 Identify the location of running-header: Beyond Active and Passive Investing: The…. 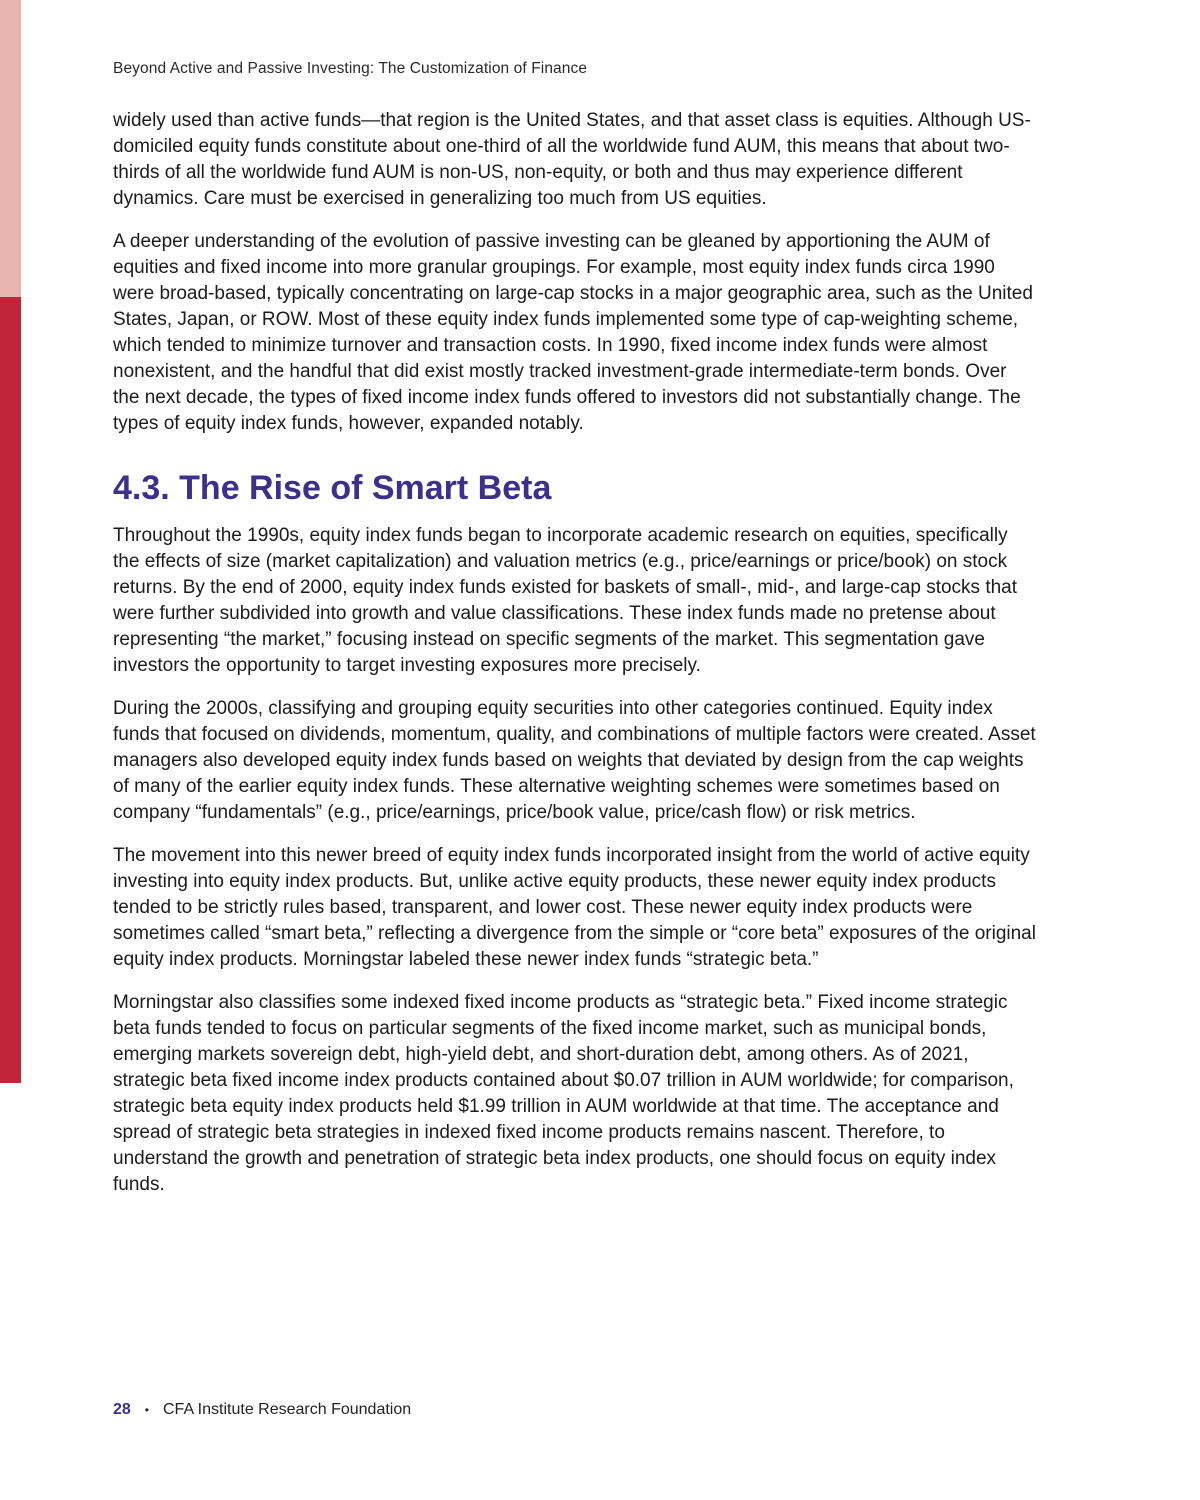
(350, 68).